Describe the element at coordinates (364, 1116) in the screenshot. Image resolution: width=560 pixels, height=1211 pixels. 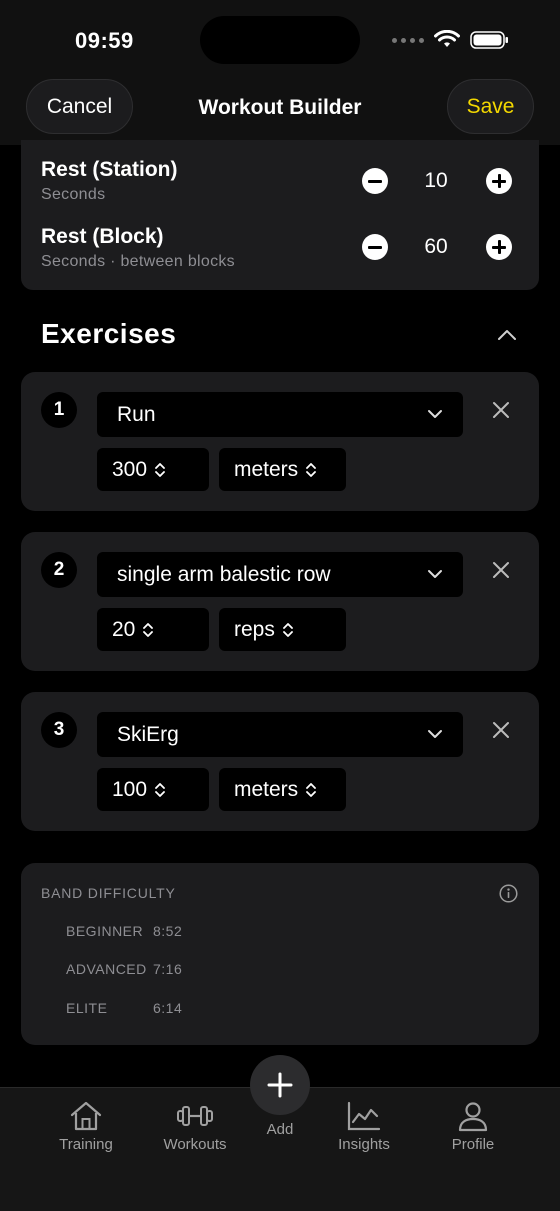
I see `chart-icon` at that location.